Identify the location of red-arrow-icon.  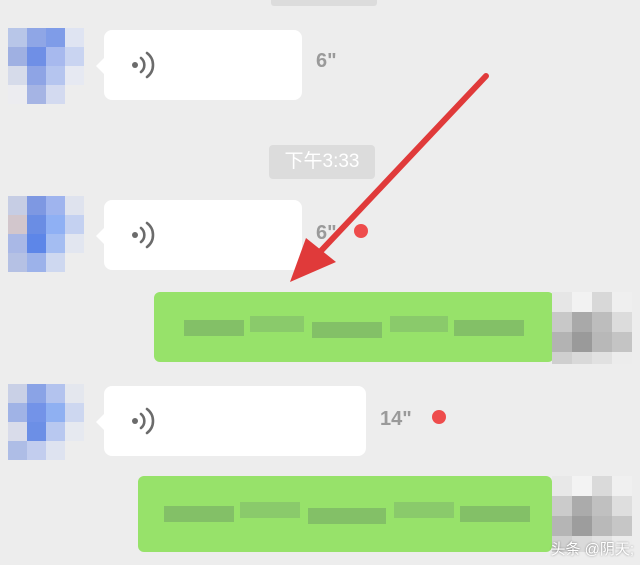
(389, 177).